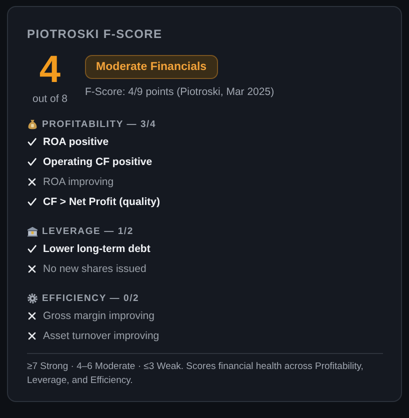  Describe the element at coordinates (101, 202) in the screenshot. I see `criterion-label: CF > Net Profit (quality)` at that location.